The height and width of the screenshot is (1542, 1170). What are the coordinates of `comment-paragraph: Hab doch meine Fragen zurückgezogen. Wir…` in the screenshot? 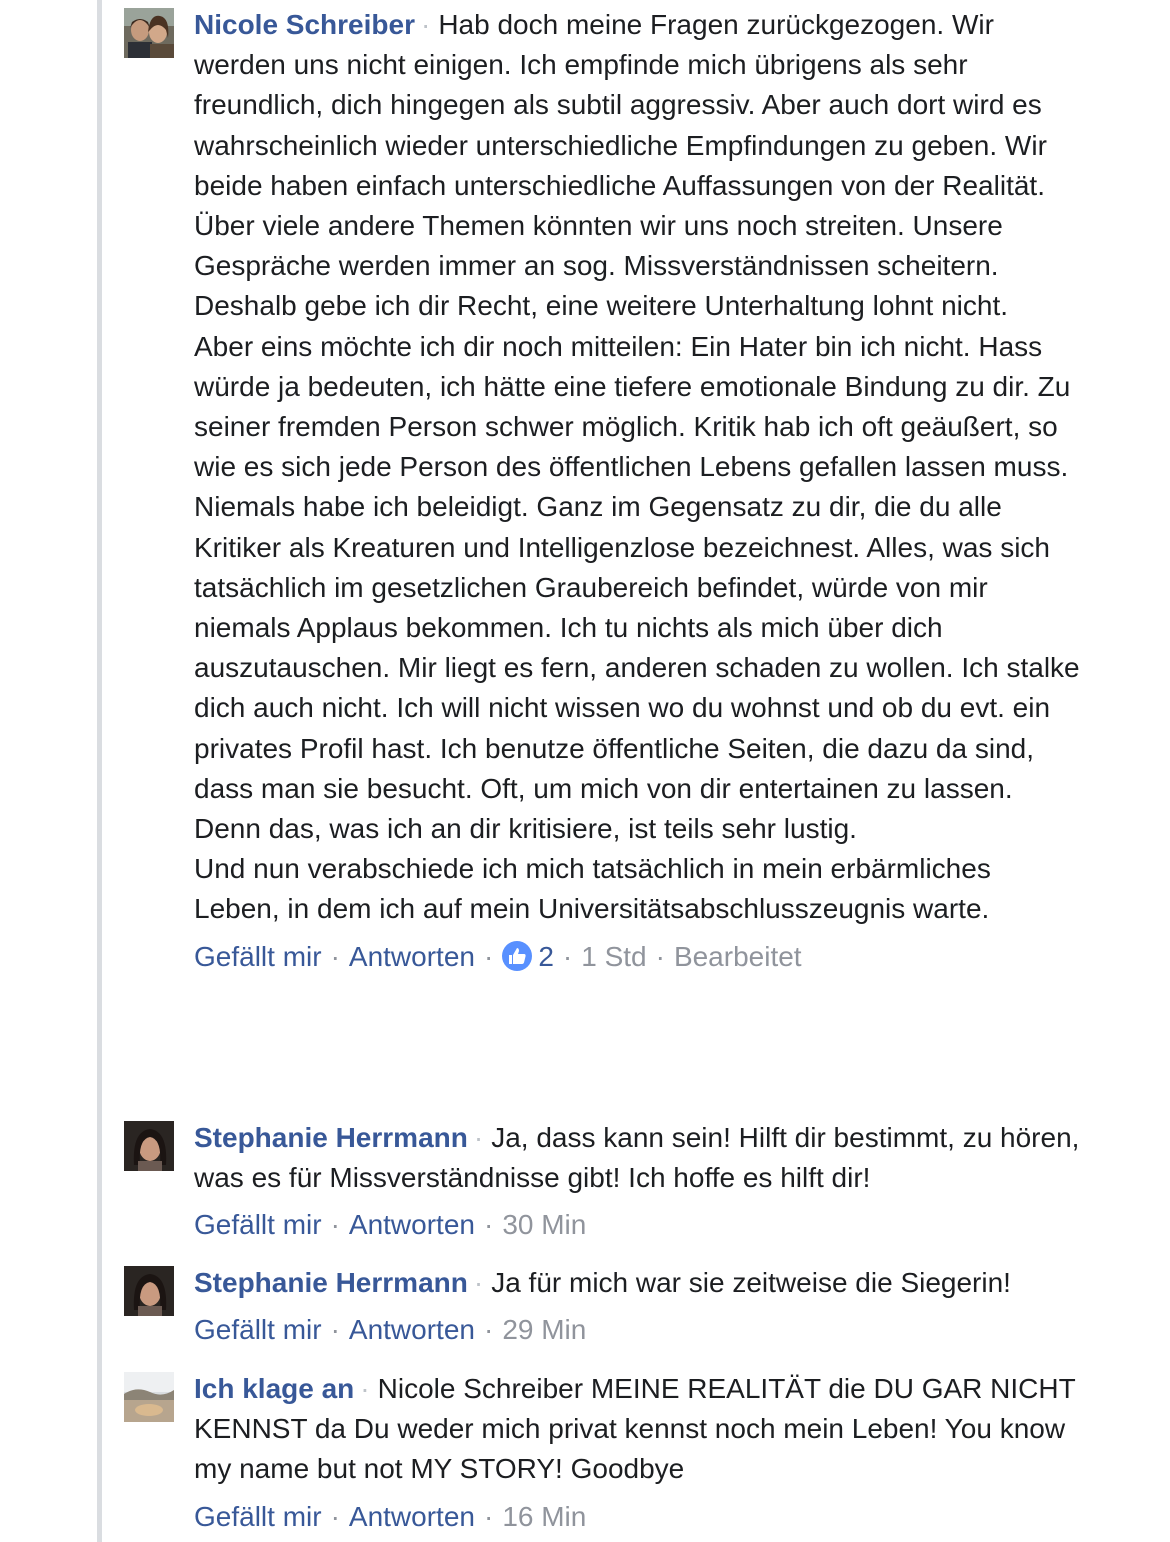 It's located at (620, 165).